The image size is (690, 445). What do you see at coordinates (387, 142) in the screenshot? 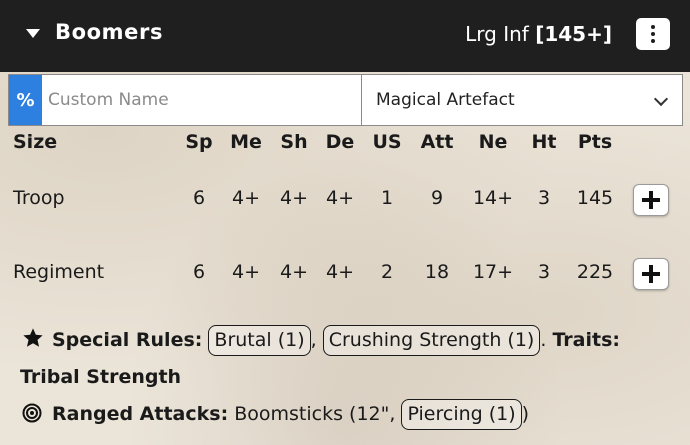
I see `header-us: US` at bounding box center [387, 142].